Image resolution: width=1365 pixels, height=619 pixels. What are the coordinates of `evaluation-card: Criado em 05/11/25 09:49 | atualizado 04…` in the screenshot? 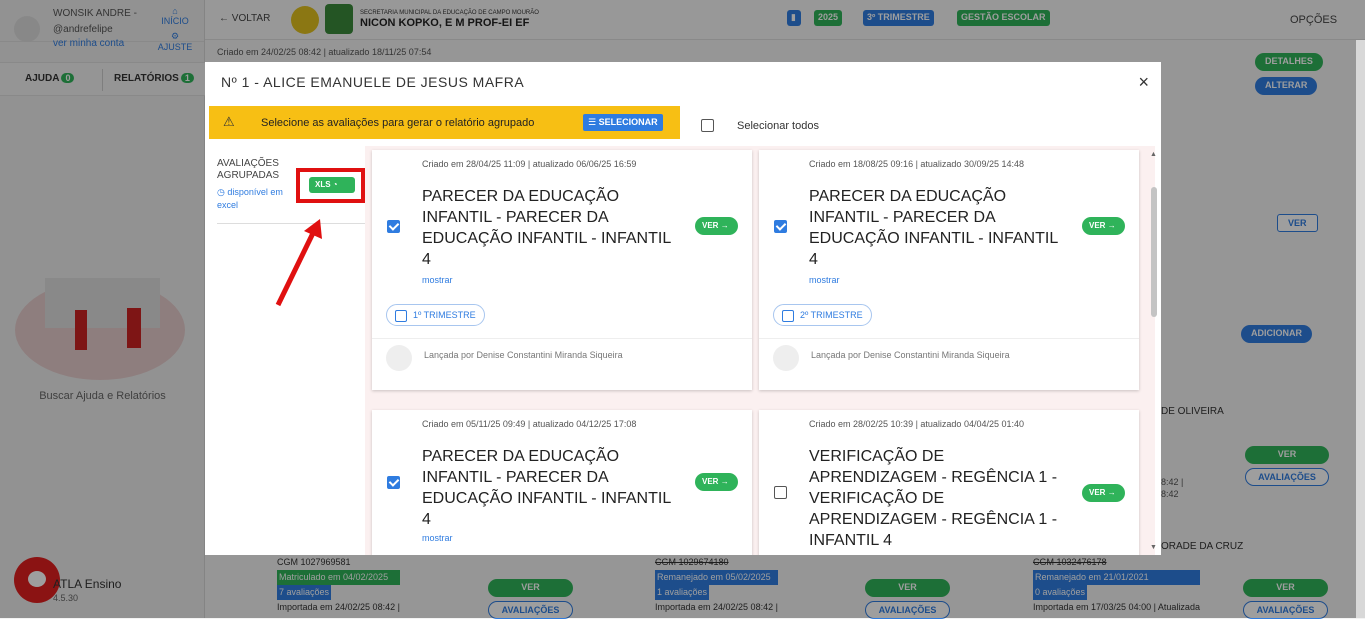 It's located at (562, 482).